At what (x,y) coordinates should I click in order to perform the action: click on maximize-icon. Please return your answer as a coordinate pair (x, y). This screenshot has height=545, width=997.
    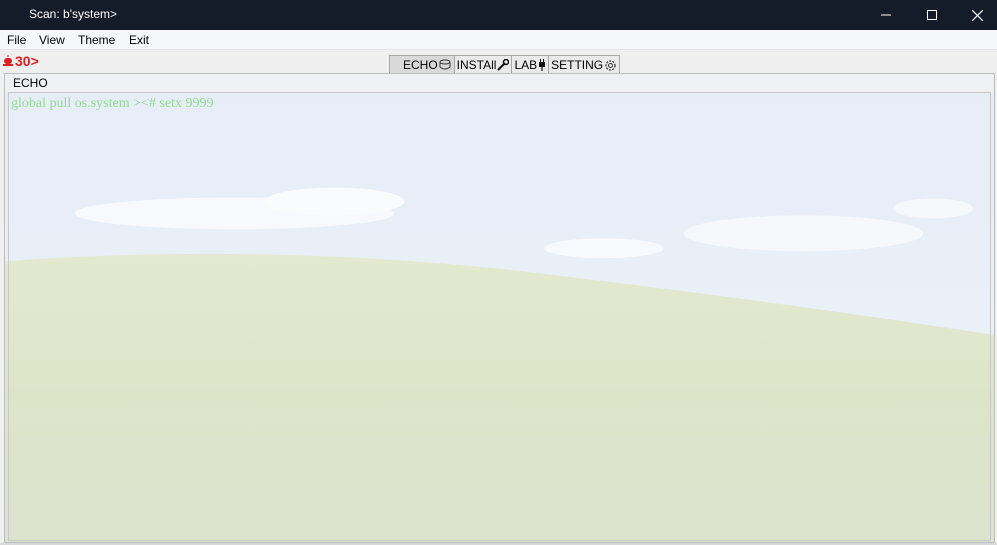
    Looking at the image, I should click on (932, 15).